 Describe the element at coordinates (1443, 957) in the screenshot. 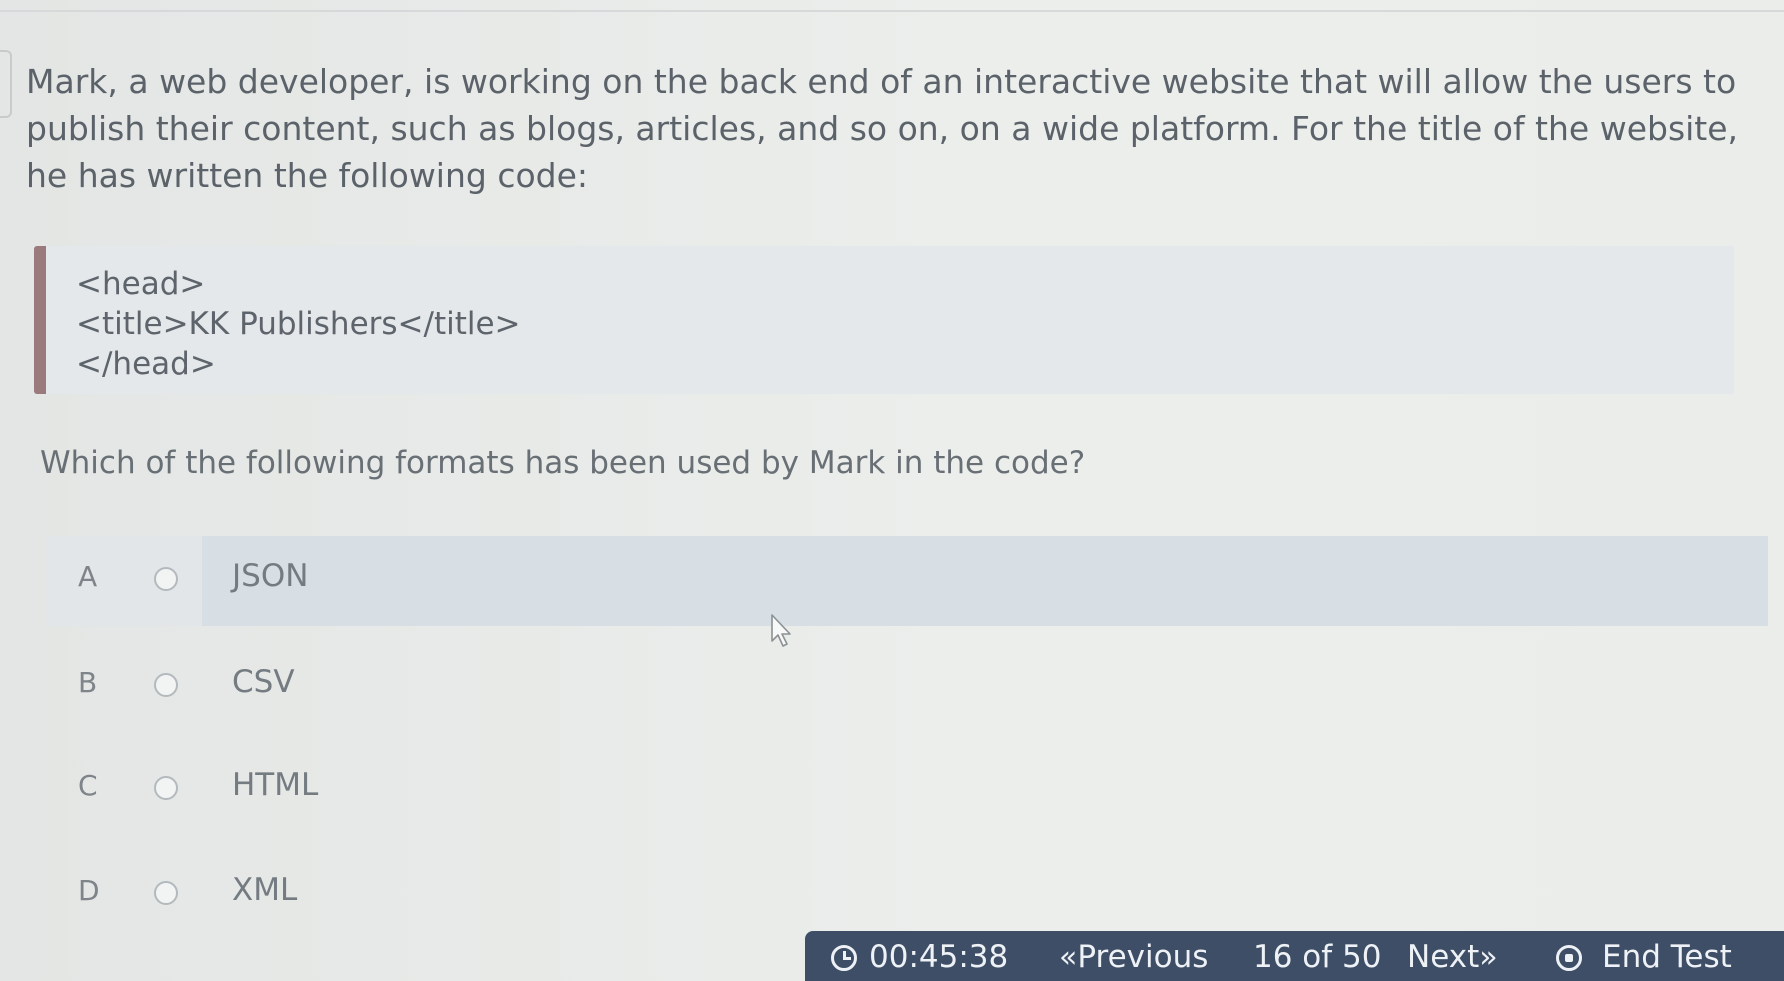

I see `next-label: Next` at that location.